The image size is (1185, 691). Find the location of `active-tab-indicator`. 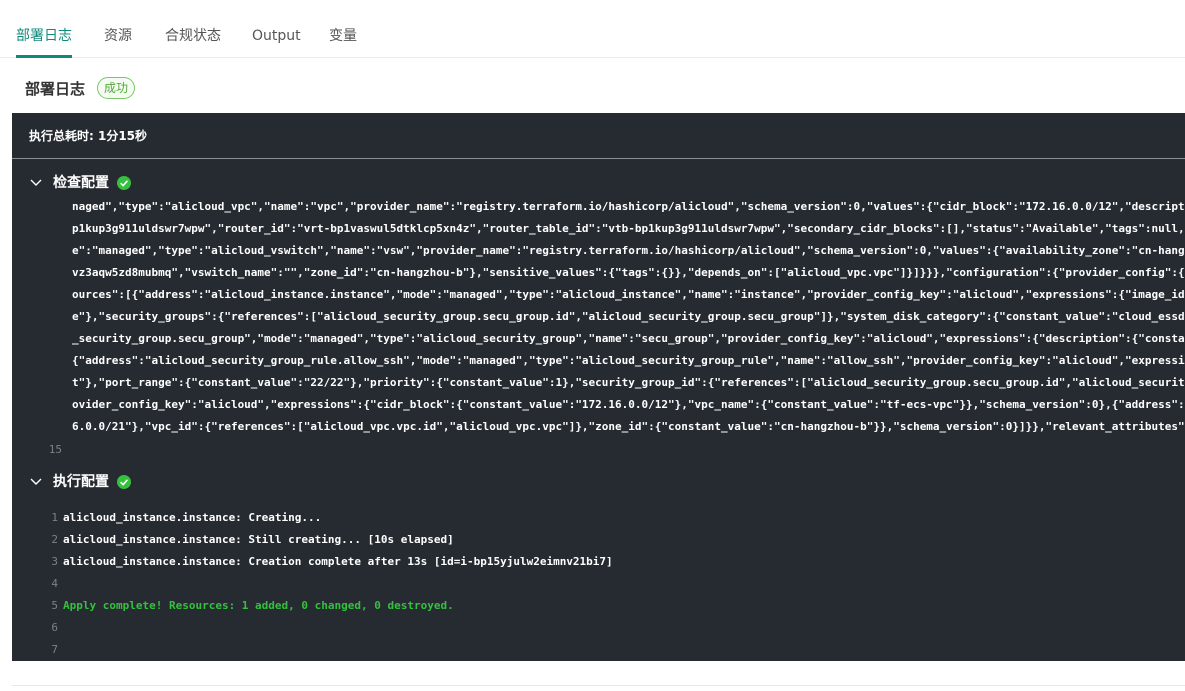

active-tab-indicator is located at coordinates (44, 56).